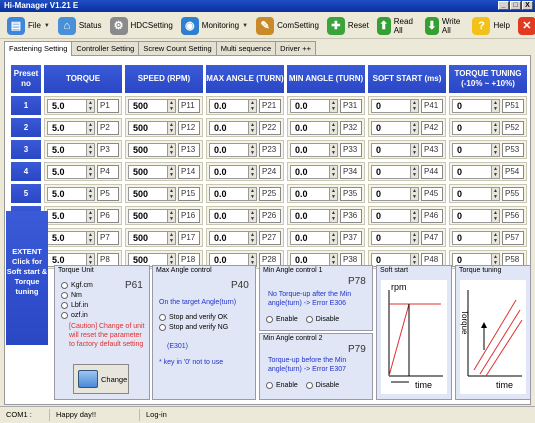  Describe the element at coordinates (77, 285) in the screenshot. I see `torque-unit-option: Kgf.cm` at that location.